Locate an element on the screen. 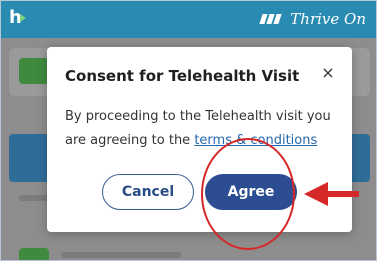  terms-and-conditions-link: terms & conditions is located at coordinates (255, 140).